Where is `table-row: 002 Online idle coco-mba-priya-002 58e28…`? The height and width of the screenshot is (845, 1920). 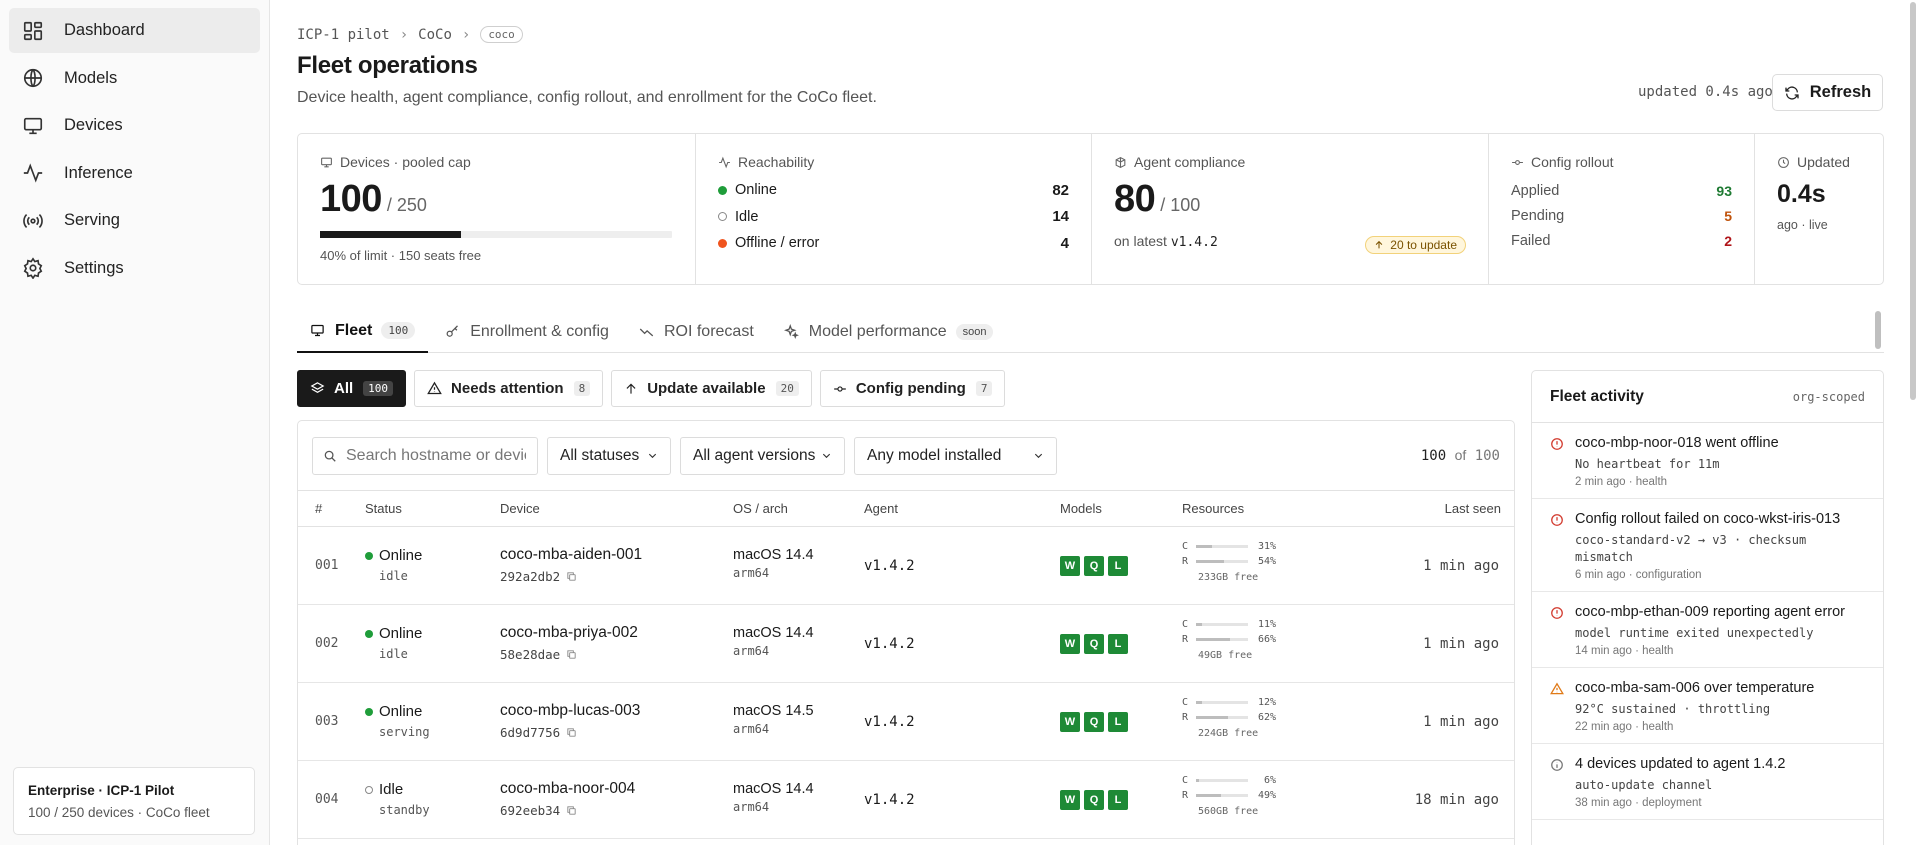
table-row: 002 Online idle coco-mba-priya-002 58e28… is located at coordinates (906, 644).